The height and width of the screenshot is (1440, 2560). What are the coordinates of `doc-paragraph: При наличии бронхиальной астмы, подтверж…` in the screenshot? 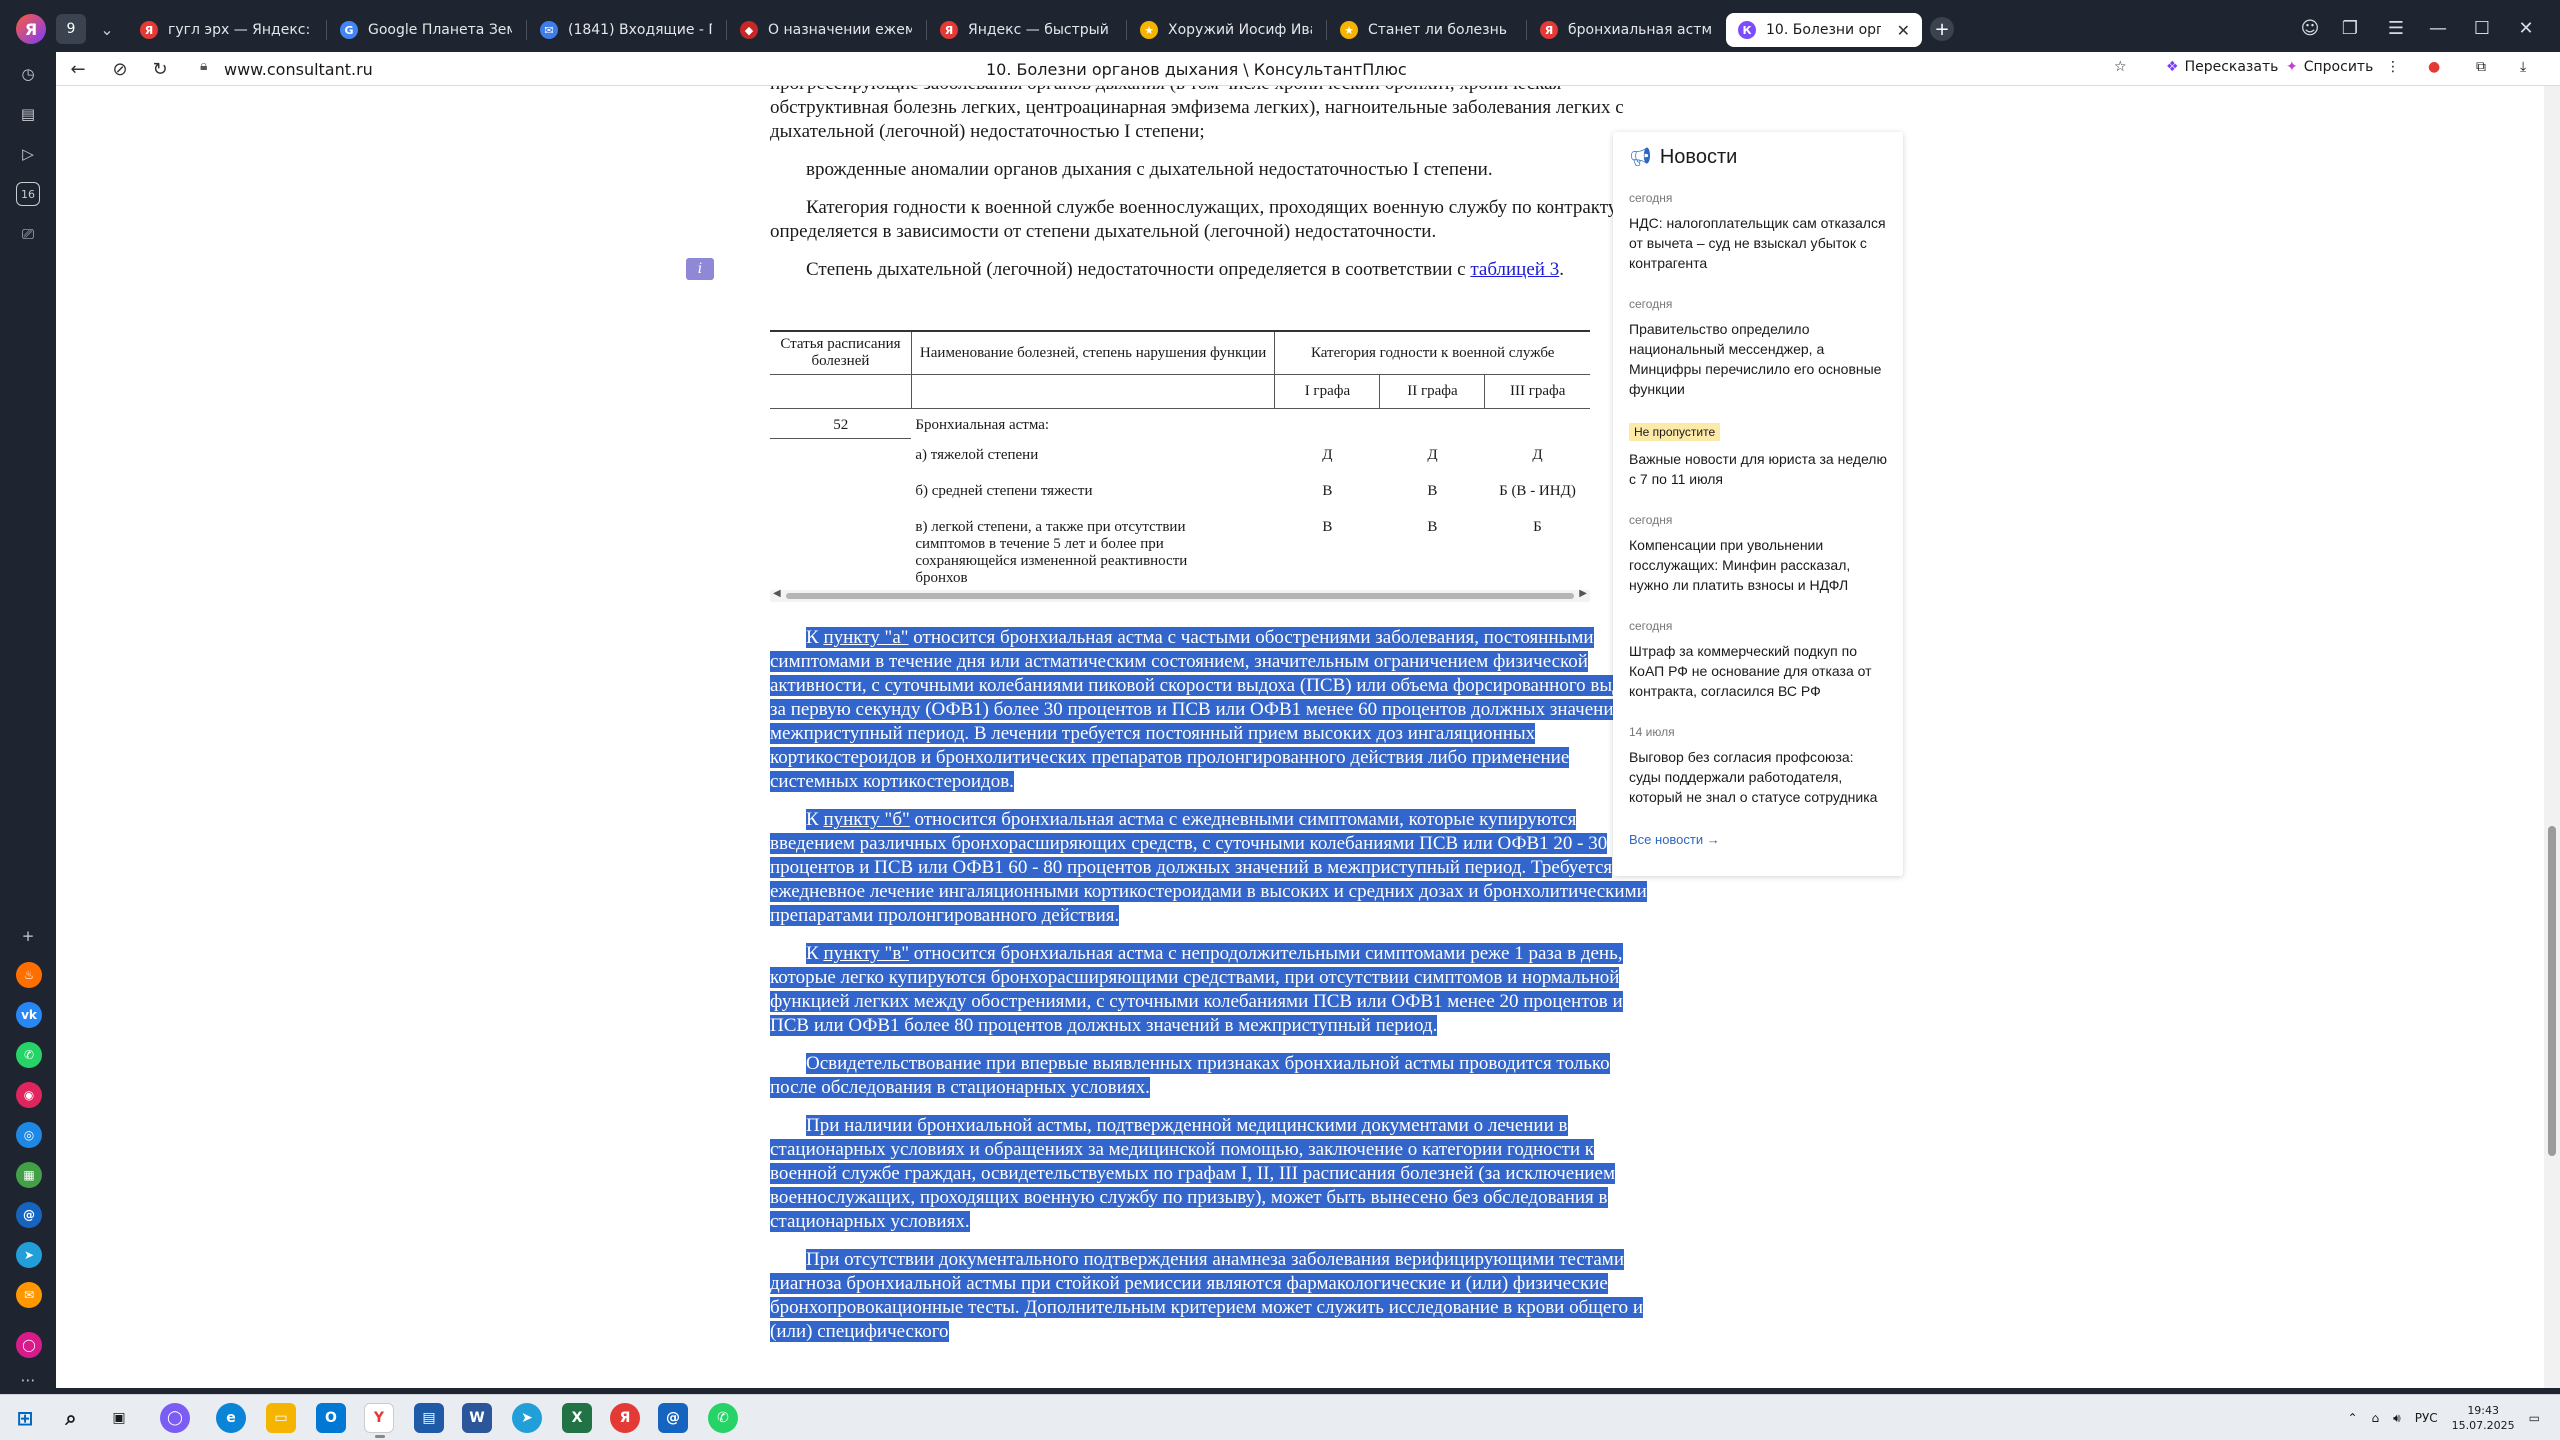 It's located at (1192, 1173).